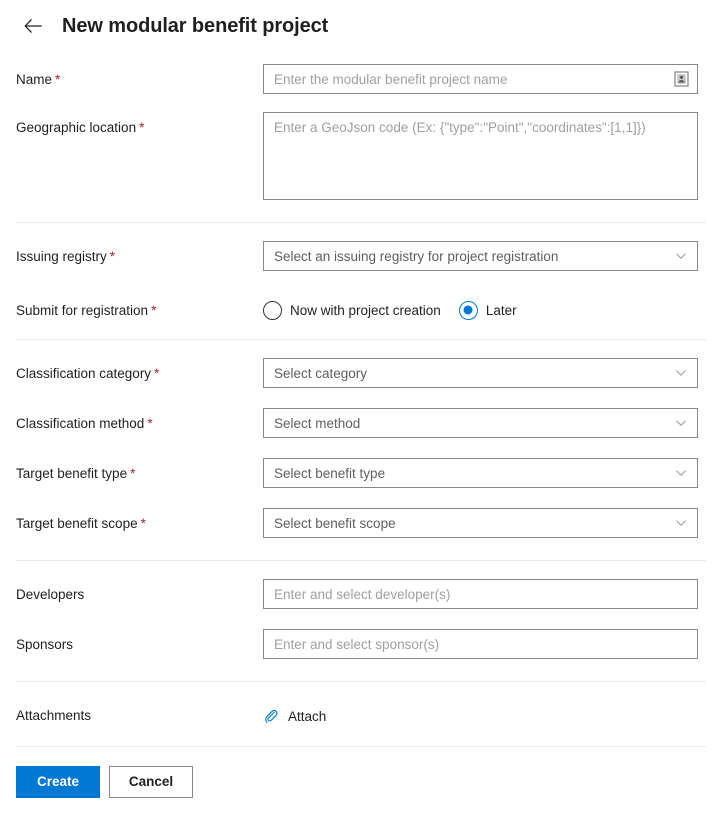  I want to click on field-row-geographic-location: Geographic location *, so click(361, 156).